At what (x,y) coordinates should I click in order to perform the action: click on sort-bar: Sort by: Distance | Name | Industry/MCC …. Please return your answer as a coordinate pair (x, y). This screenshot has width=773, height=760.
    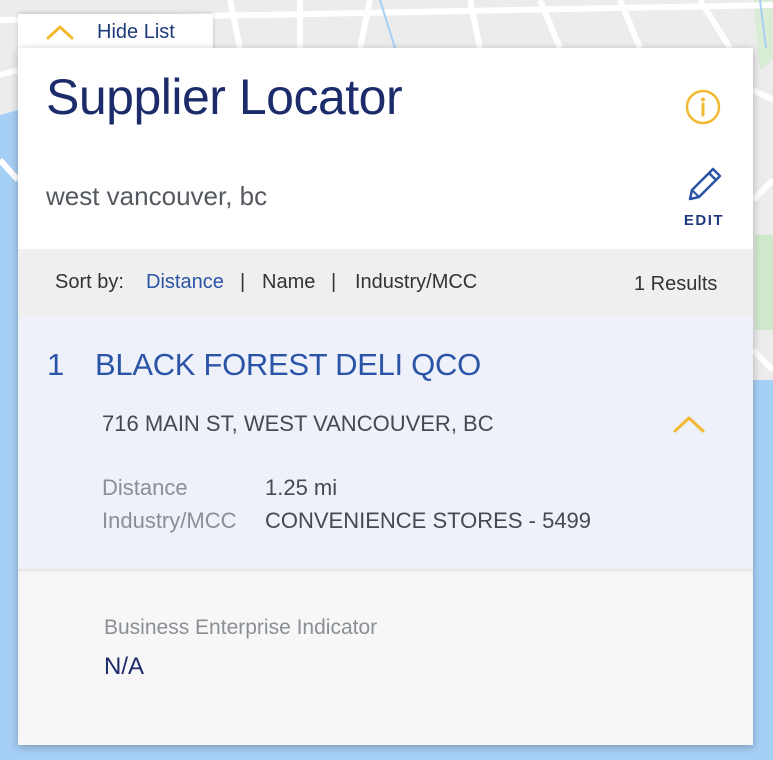
    Looking at the image, I should click on (385, 283).